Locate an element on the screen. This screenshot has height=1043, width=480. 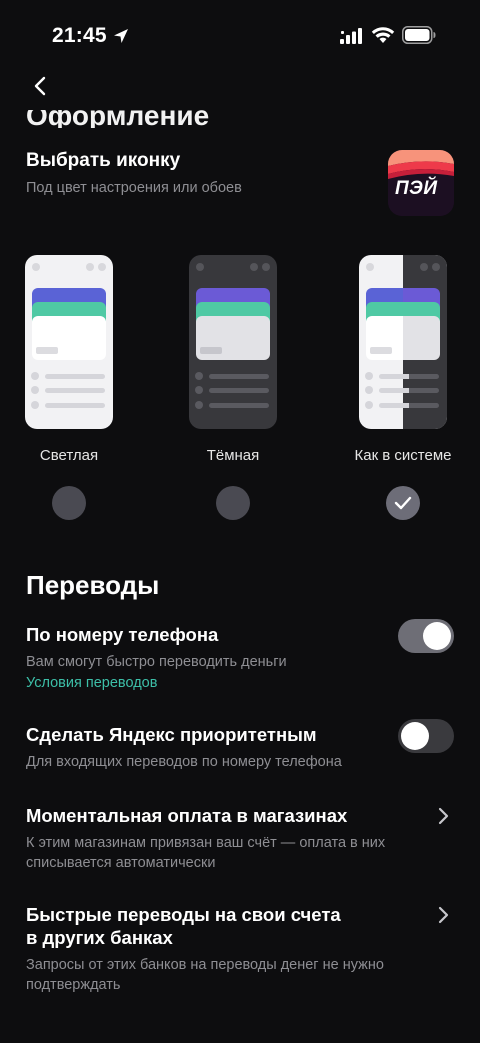
by-phone-toggle is located at coordinates (426, 636).